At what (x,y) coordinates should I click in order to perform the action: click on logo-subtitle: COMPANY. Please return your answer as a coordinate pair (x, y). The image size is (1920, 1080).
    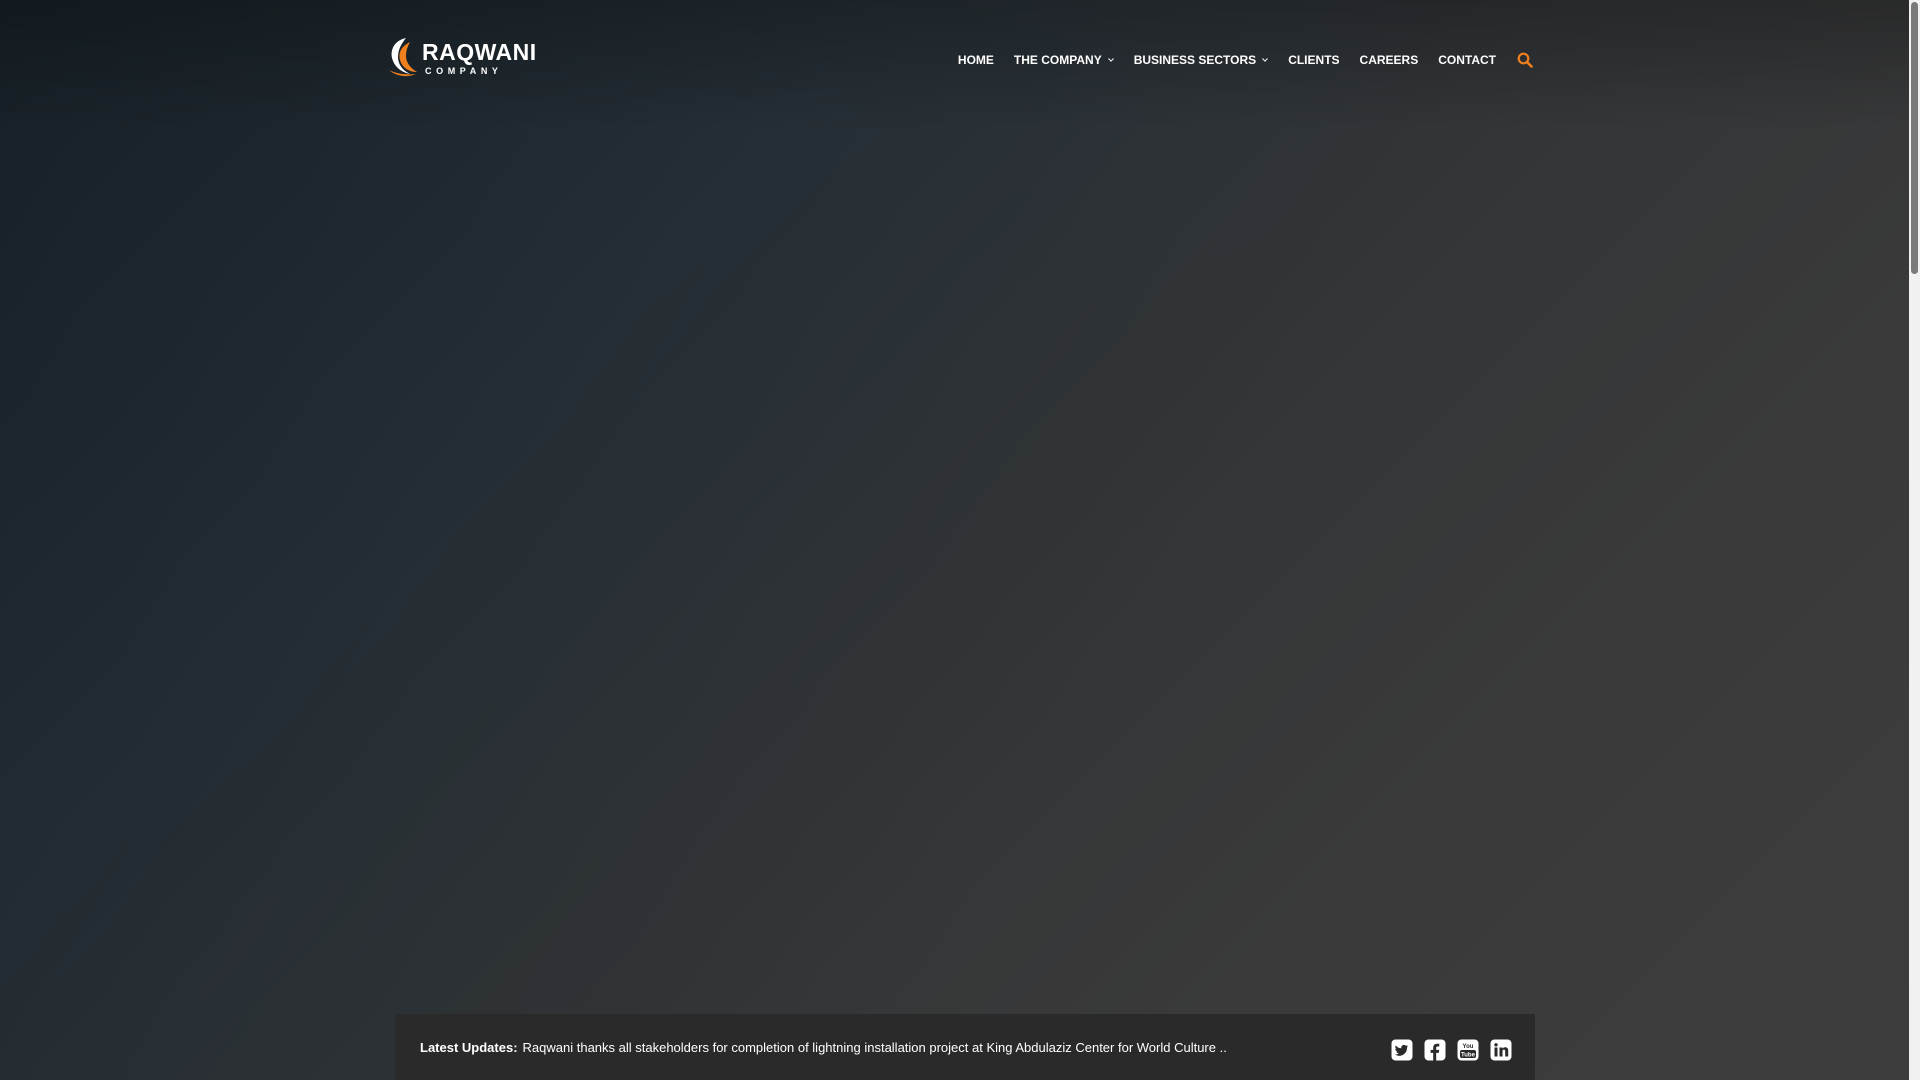
    Looking at the image, I should click on (464, 71).